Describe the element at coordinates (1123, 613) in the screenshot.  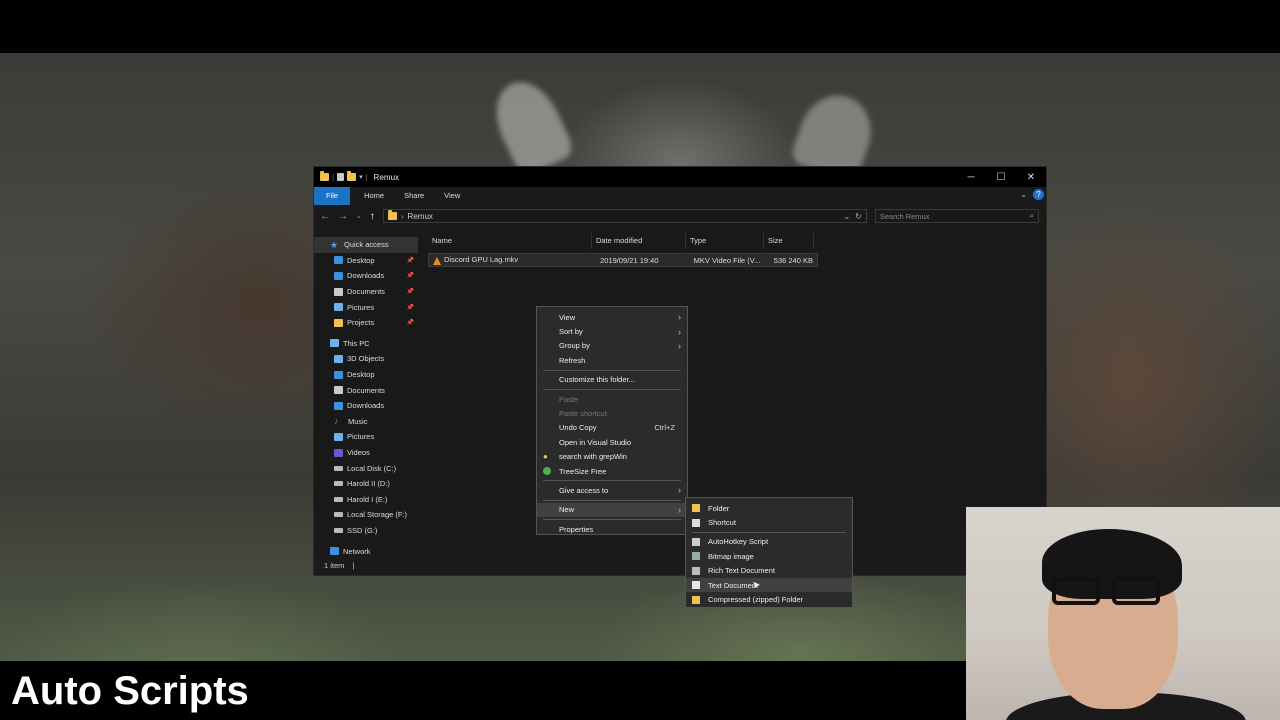
I see `webcam-overlay` at that location.